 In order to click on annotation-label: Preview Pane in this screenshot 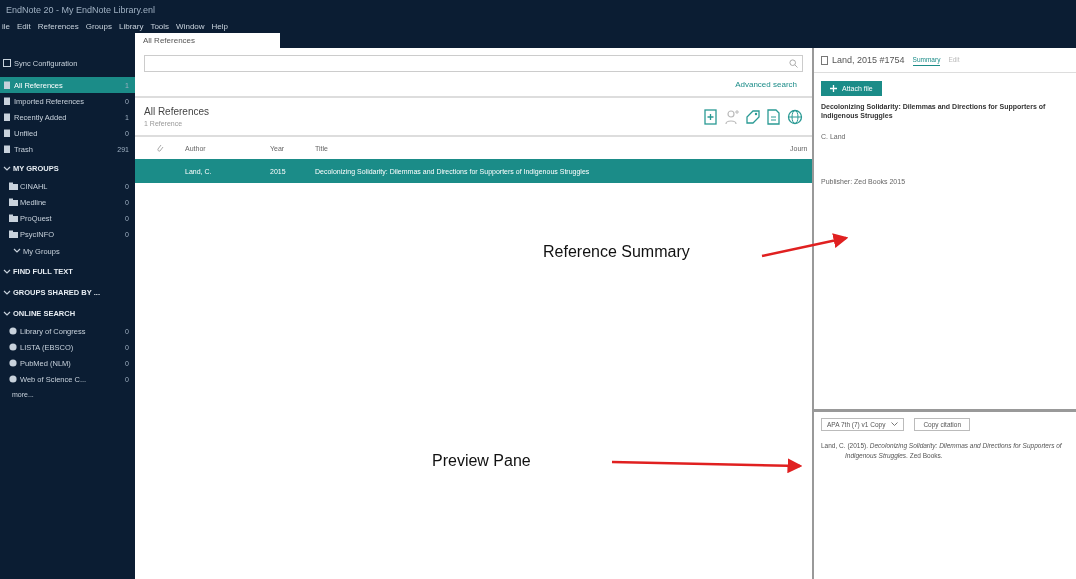, I will do `click(481, 461)`.